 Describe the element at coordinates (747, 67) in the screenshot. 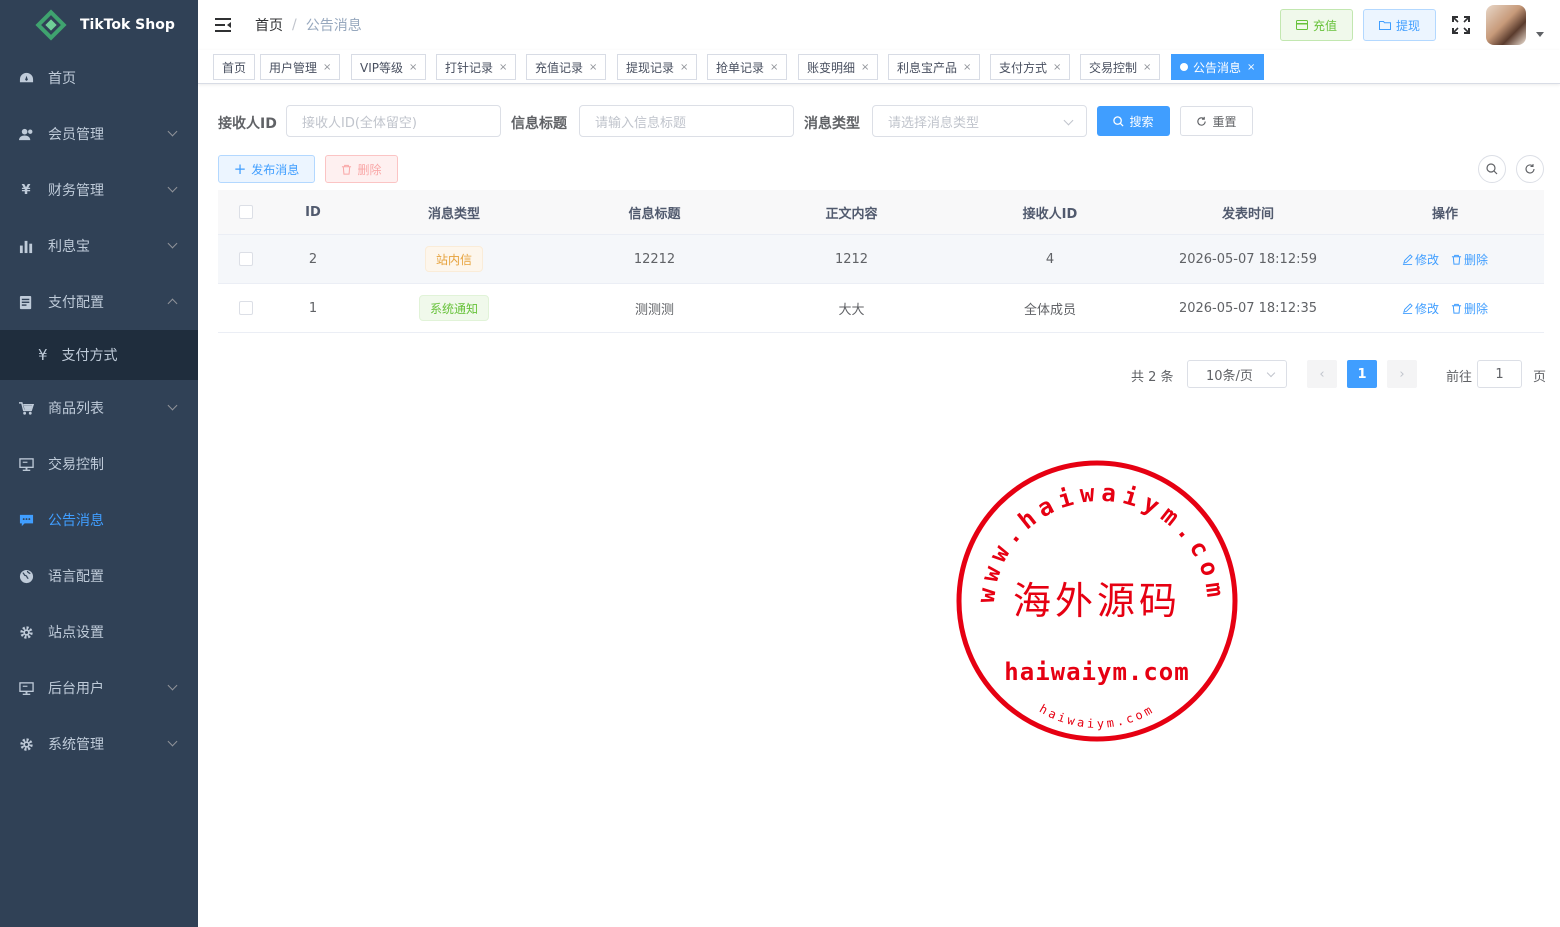

I see `tag-order-grab-records: 抢单记录 ×` at that location.